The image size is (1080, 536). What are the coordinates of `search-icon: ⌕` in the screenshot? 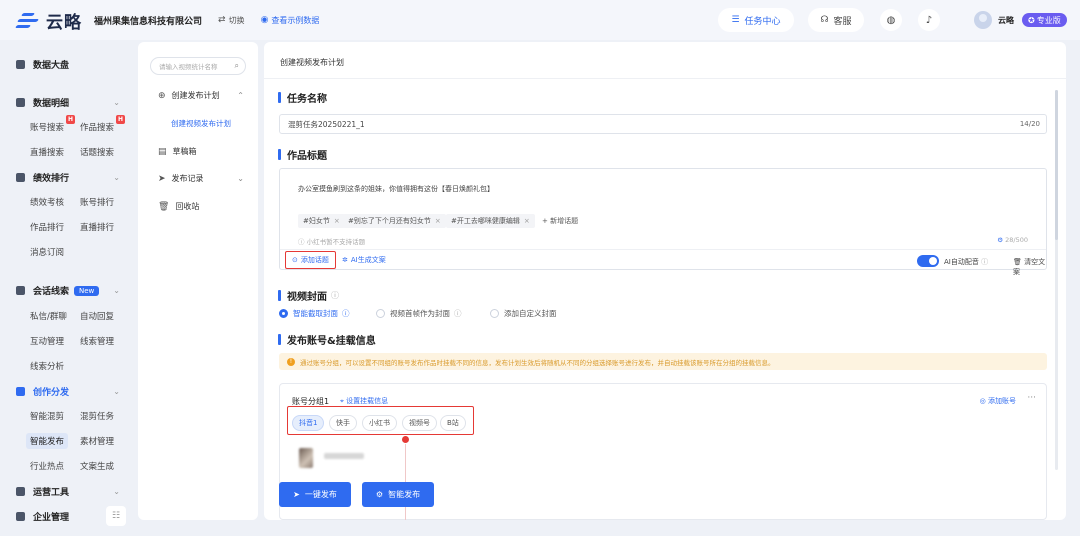 It's located at (236, 65).